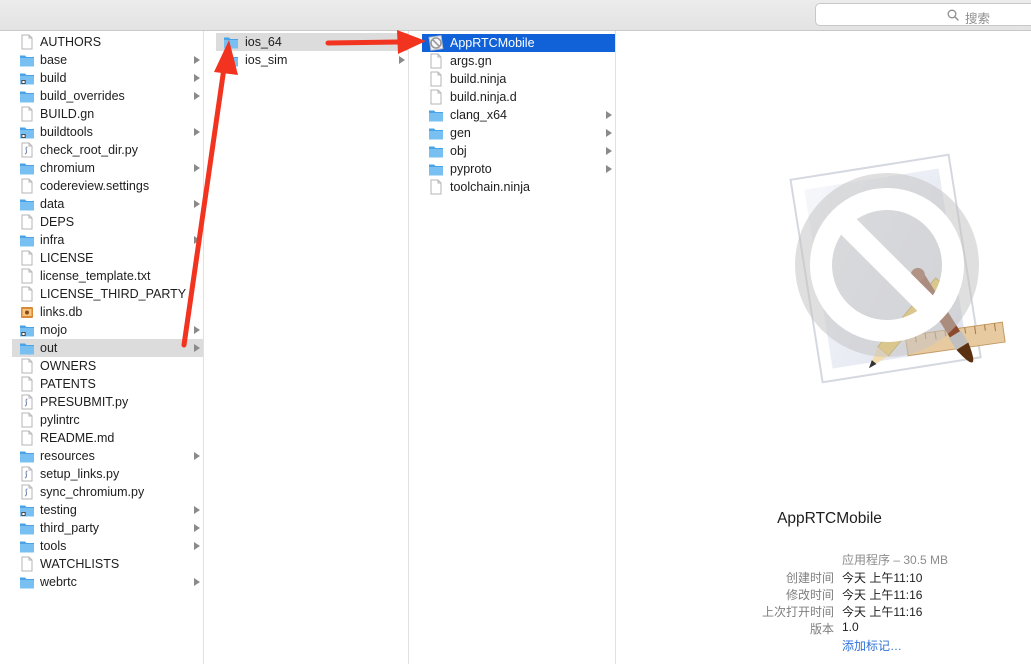 The image size is (1031, 664). I want to click on list-item-authors: AUTHORS, so click(107, 42).